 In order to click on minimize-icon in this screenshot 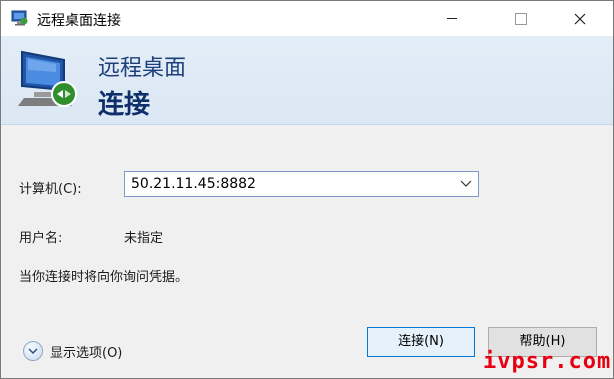, I will do `click(452, 18)`.